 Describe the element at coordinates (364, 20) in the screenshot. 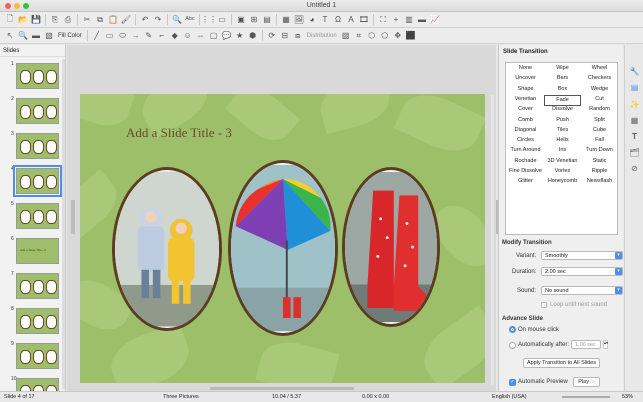

I see `video-icon: 🎞` at that location.